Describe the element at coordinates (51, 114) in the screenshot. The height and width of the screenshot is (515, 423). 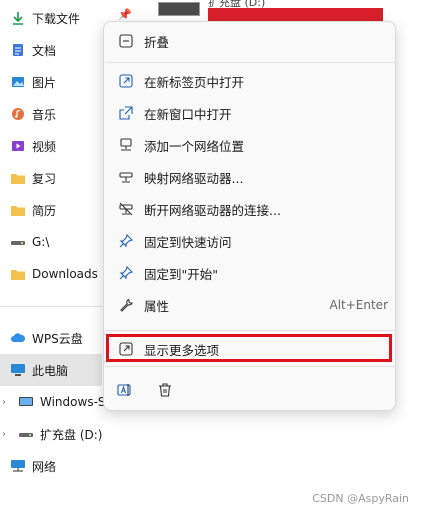
I see `sidebar-item-music: 音乐` at that location.